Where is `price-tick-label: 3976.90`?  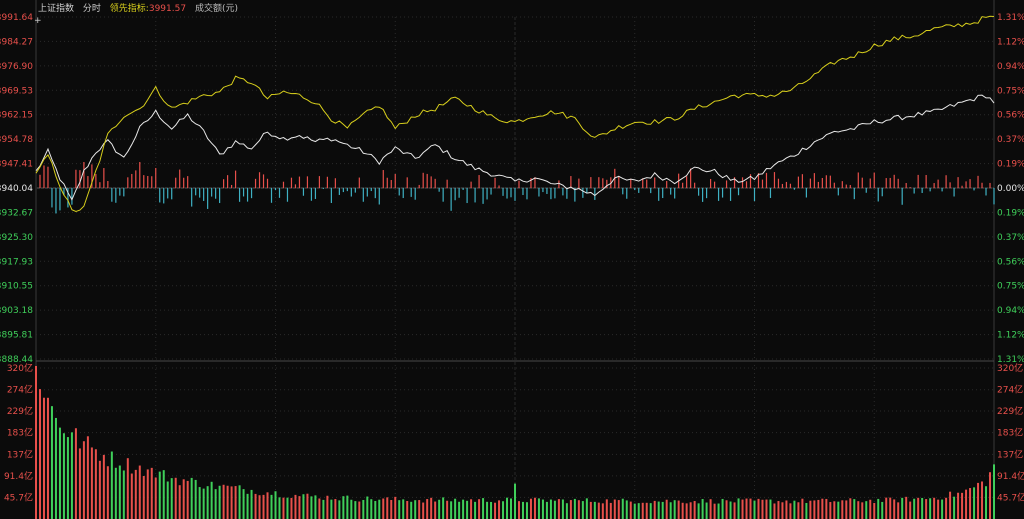
price-tick-label: 3976.90 is located at coordinates (16, 67).